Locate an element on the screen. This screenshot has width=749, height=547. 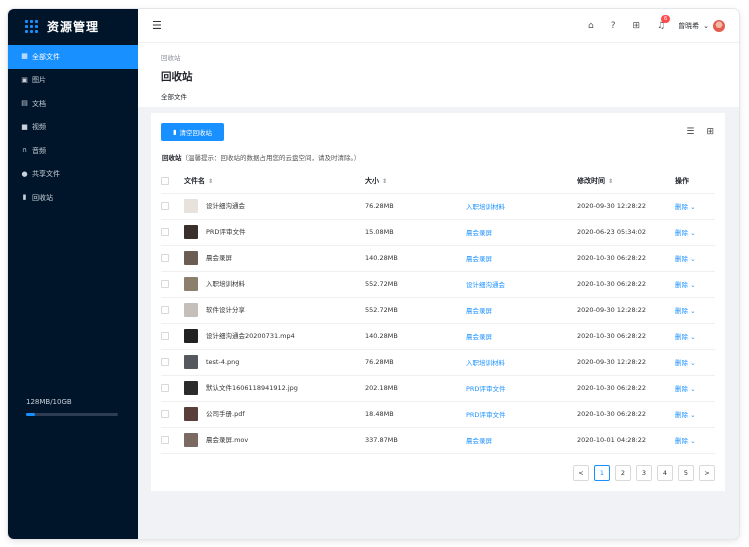
user-menu: 曾晓希 ⌄ is located at coordinates (701, 25).